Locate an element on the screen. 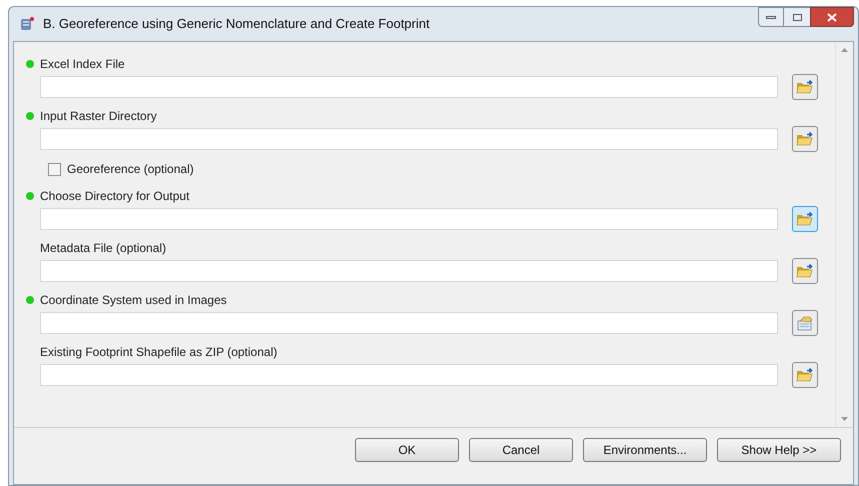 Image resolution: width=859 pixels, height=486 pixels. parameter-label: Existing Footprint Shapefile as ZIP (optional) is located at coordinates (159, 352).